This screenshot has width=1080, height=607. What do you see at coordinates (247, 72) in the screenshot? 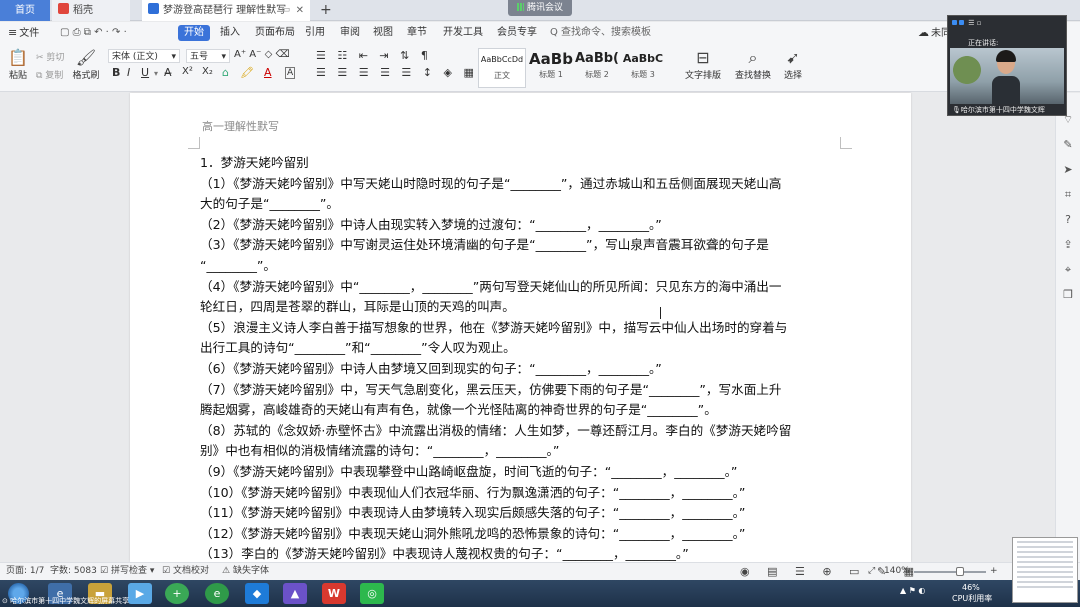
I see `highlight-icon: 🖍` at bounding box center [247, 72].